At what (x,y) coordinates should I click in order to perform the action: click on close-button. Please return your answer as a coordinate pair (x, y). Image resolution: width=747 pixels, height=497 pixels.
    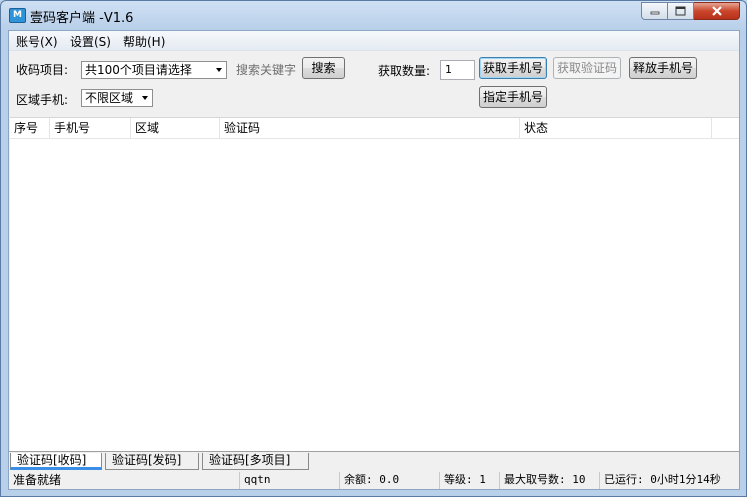
    Looking at the image, I should click on (717, 11).